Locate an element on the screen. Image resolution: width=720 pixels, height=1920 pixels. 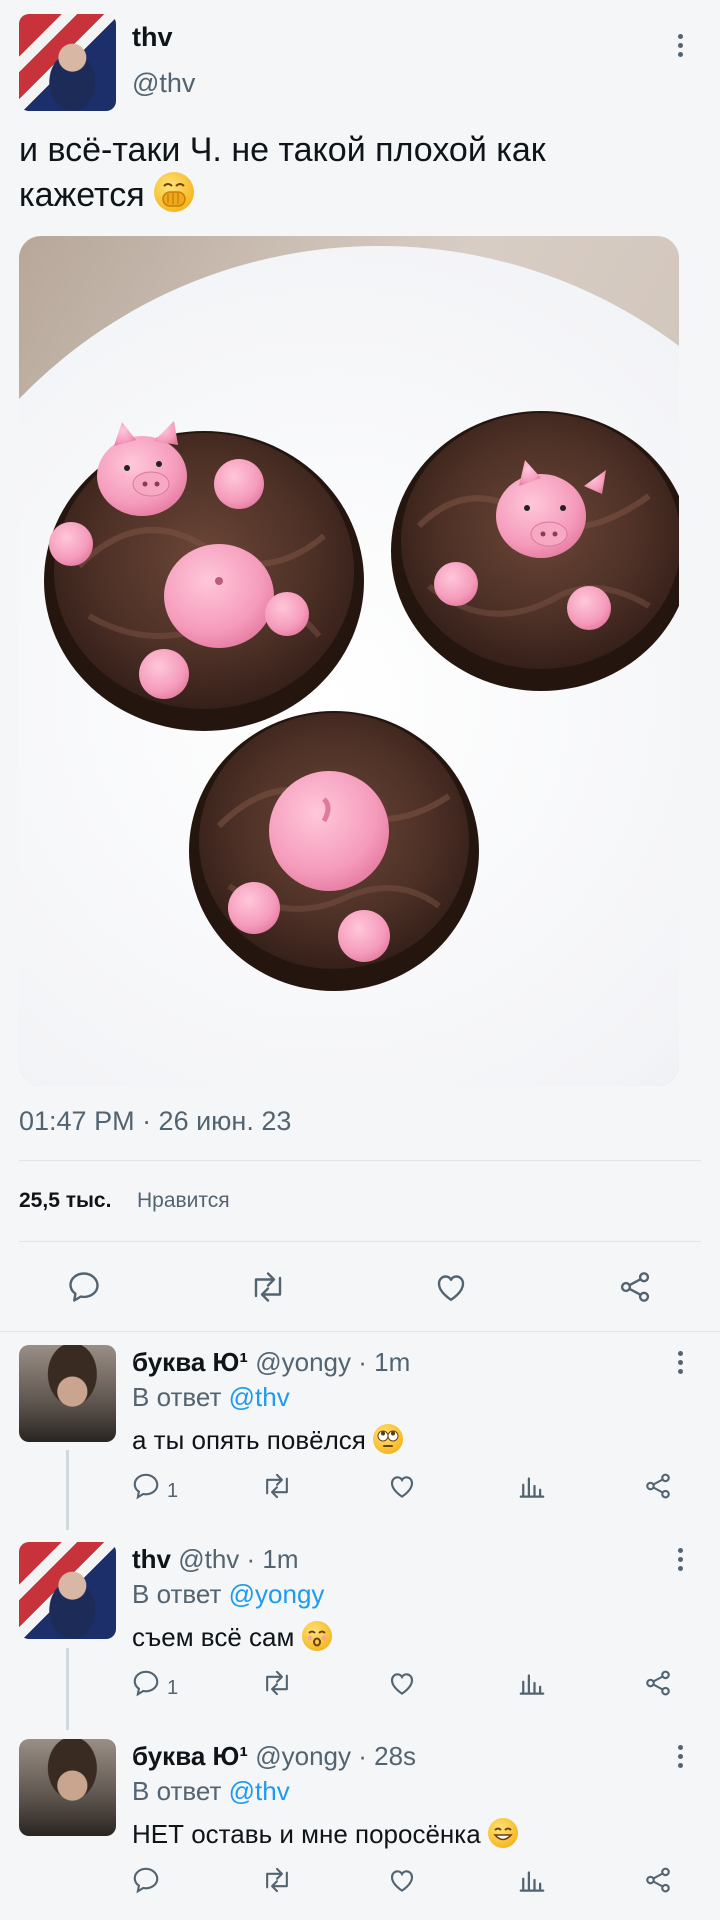
reply-text: НЕТ оставь и мне поросёнка is located at coordinates (325, 1834).